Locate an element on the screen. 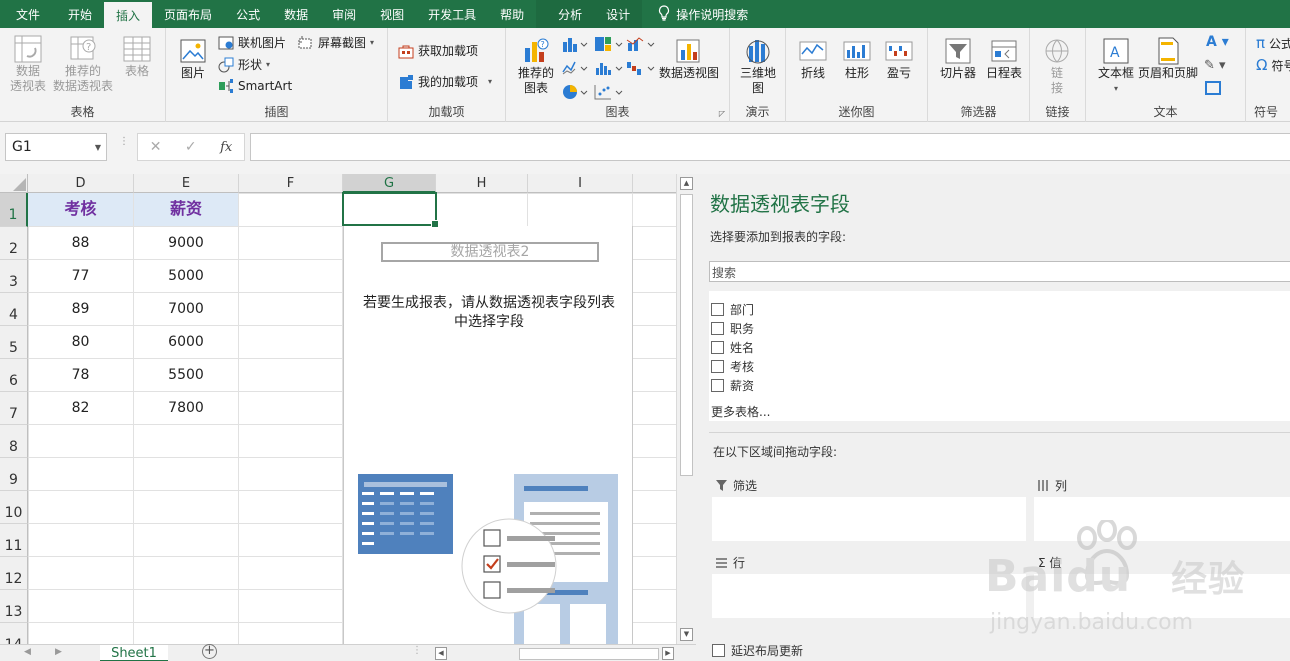 This screenshot has width=1290, height=661. table-cell: 88 is located at coordinates (81, 243).